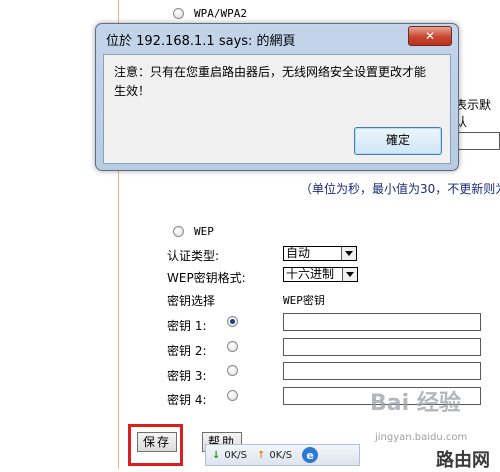  Describe the element at coordinates (477, 141) in the screenshot. I see `interval-input` at that location.